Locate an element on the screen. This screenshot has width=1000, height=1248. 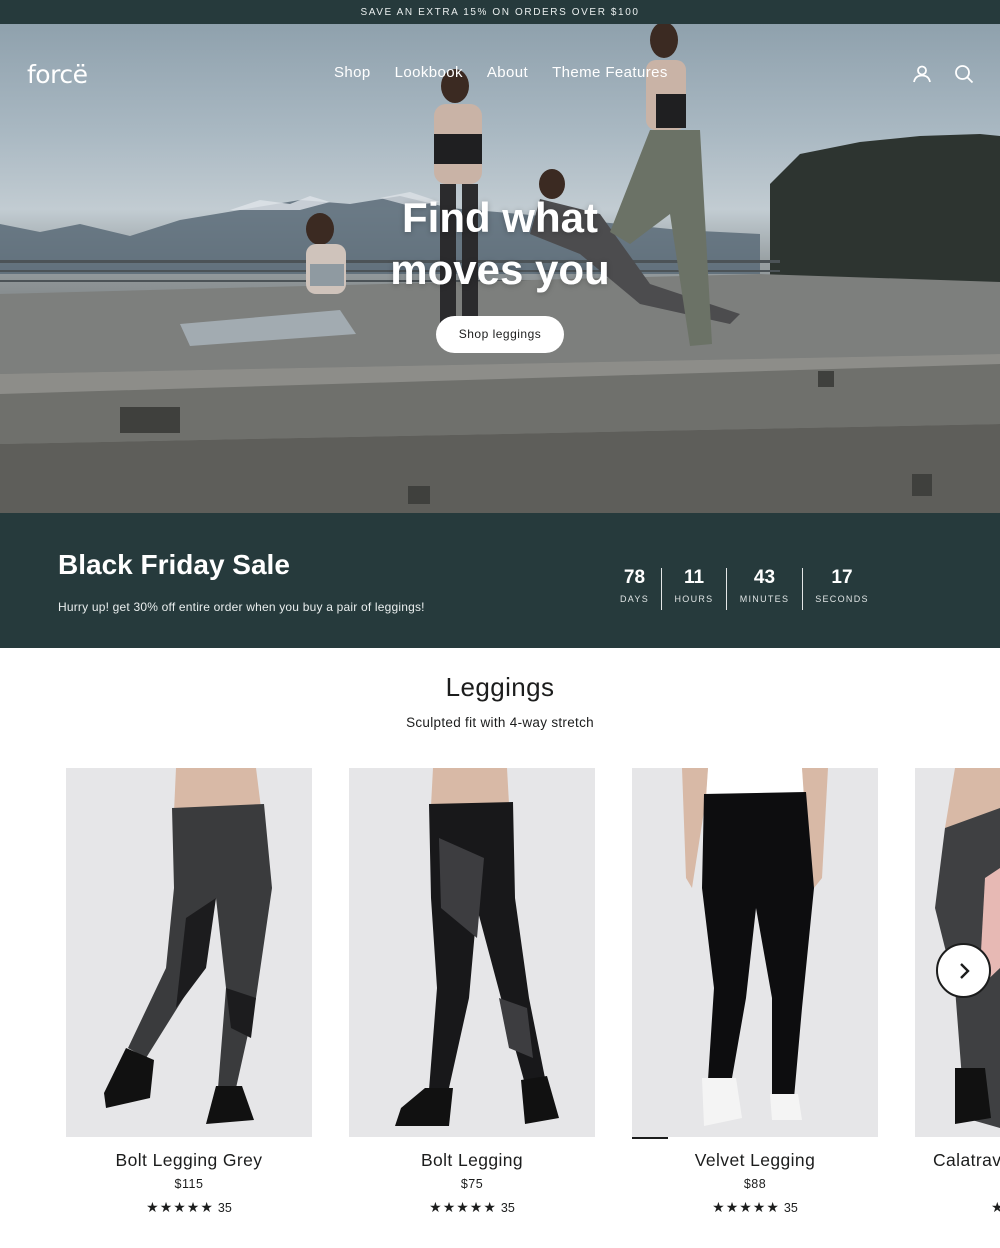
shop-leggings-button: Shop leggings is located at coordinates (500, 334).